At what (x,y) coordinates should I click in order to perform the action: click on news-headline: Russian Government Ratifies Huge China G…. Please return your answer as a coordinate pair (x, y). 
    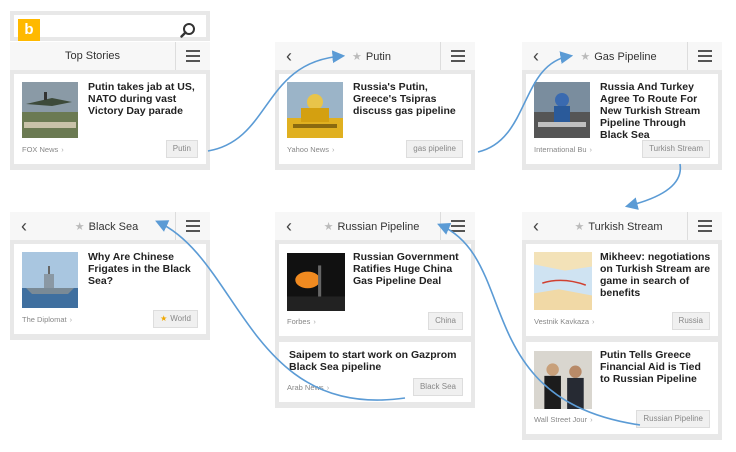
    Looking at the image, I should click on (409, 269).